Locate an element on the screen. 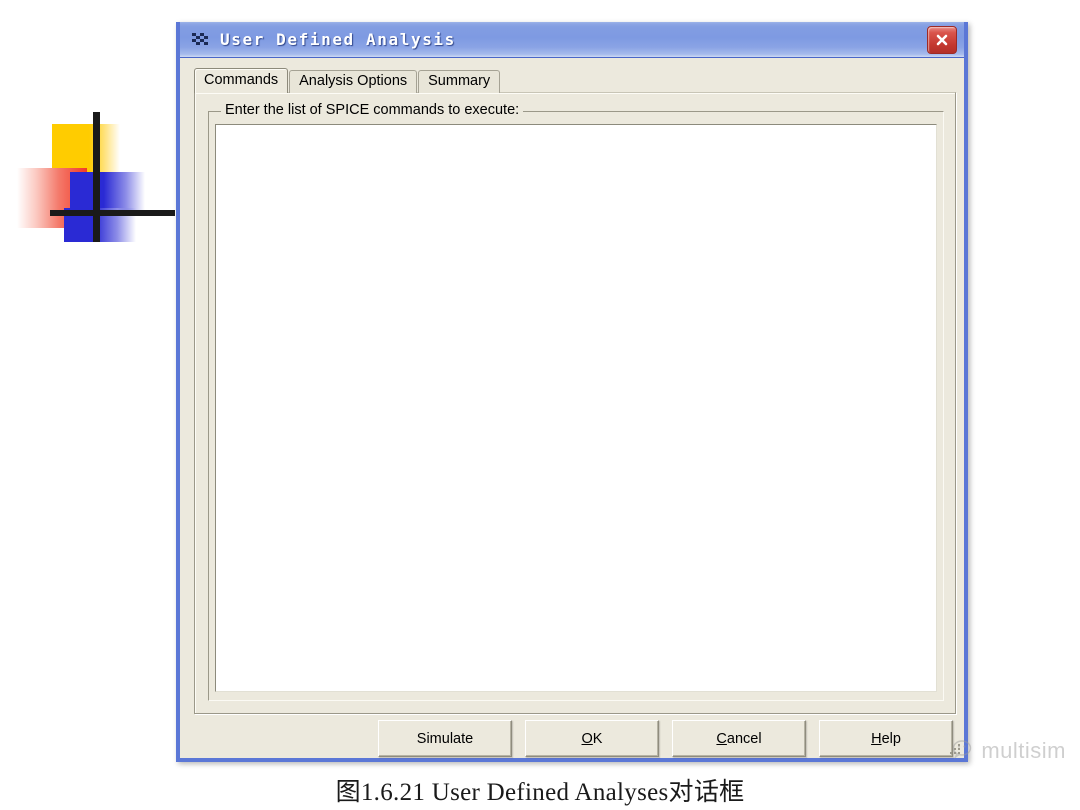 This screenshot has height=810, width=1080. tabstrip: Commands Analysis Options Summary is located at coordinates (347, 80).